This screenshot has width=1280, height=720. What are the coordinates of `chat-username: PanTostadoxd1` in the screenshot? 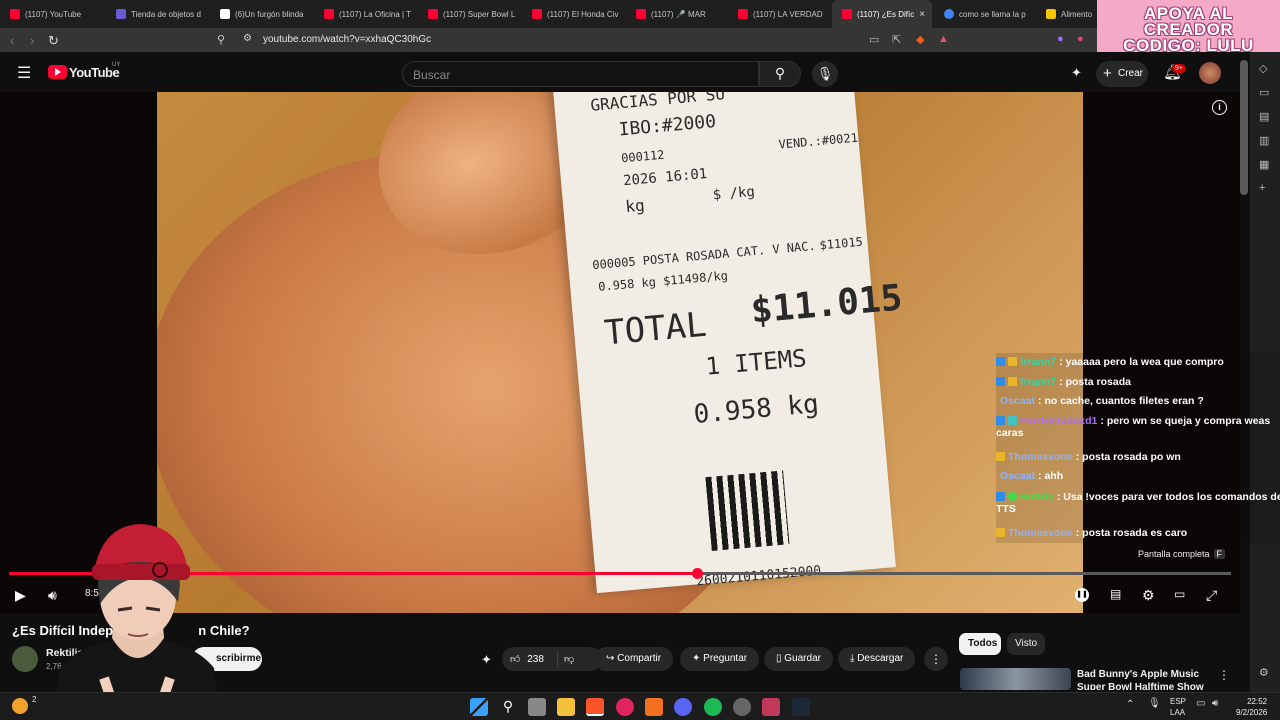 It's located at (1059, 421).